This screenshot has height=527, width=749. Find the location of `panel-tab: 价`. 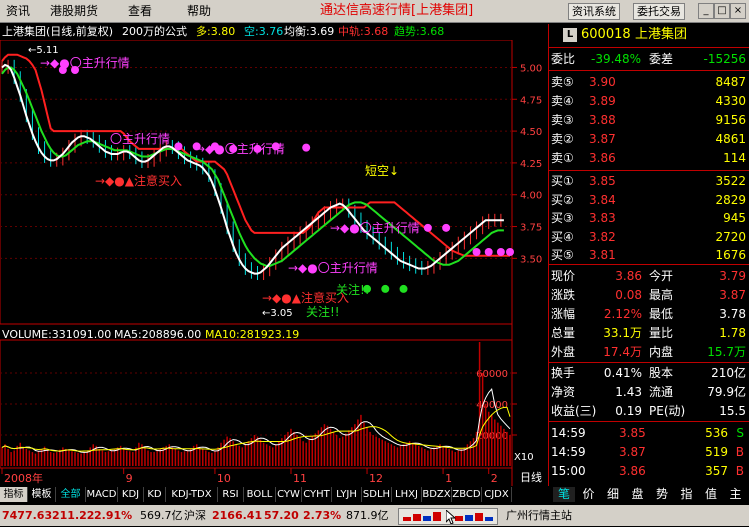

panel-tab: 价 is located at coordinates (589, 494).